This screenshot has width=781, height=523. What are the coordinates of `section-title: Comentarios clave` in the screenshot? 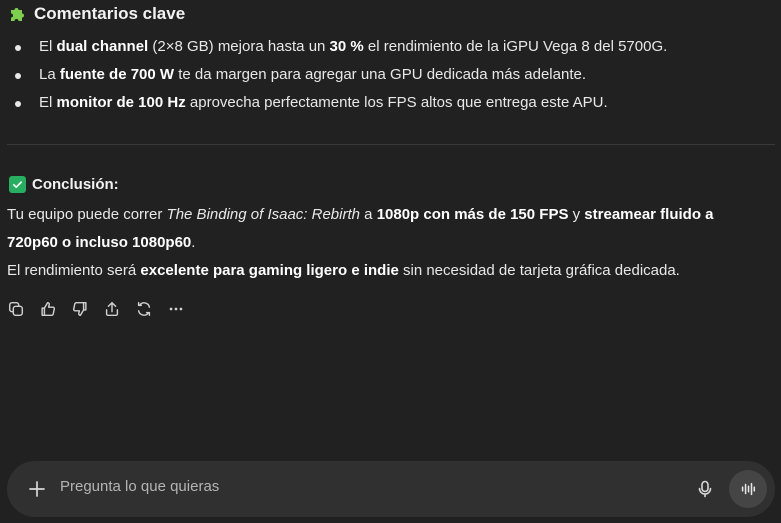 It's located at (110, 13).